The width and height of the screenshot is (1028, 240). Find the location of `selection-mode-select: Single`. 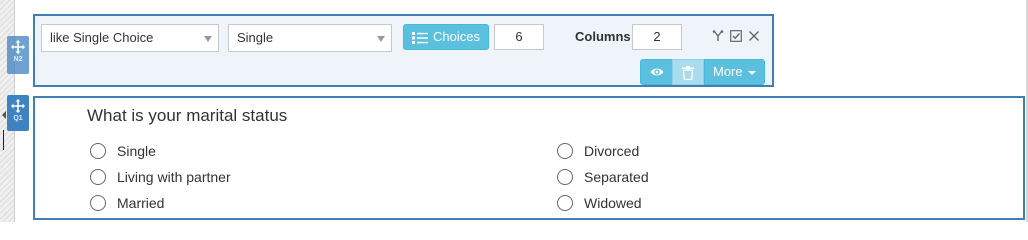

selection-mode-select: Single is located at coordinates (310, 38).